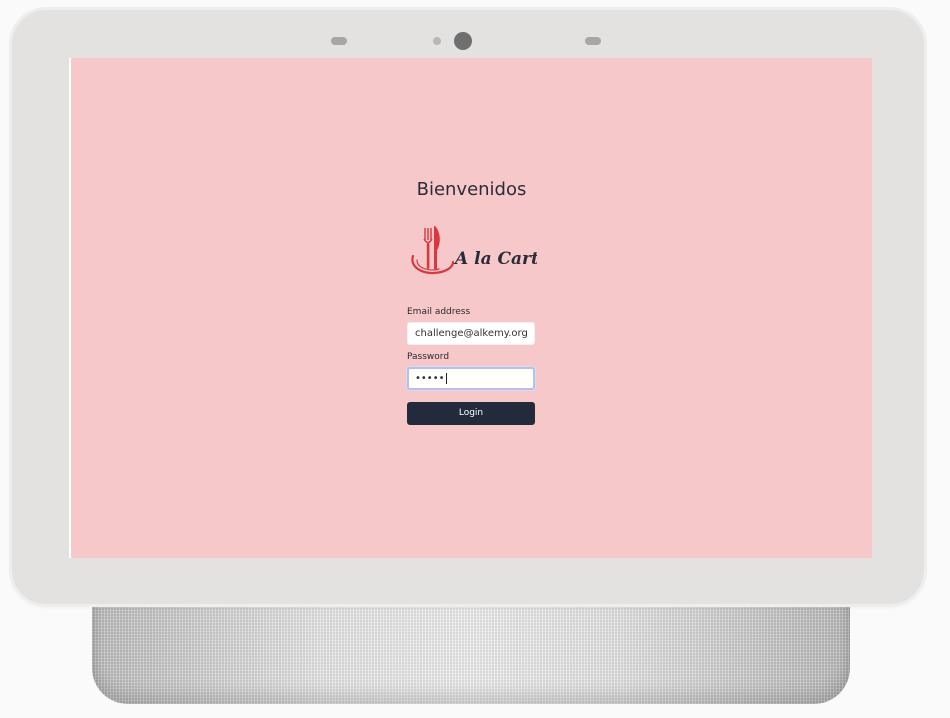 The image size is (950, 718). I want to click on logo: A la Carta, so click(474, 250).